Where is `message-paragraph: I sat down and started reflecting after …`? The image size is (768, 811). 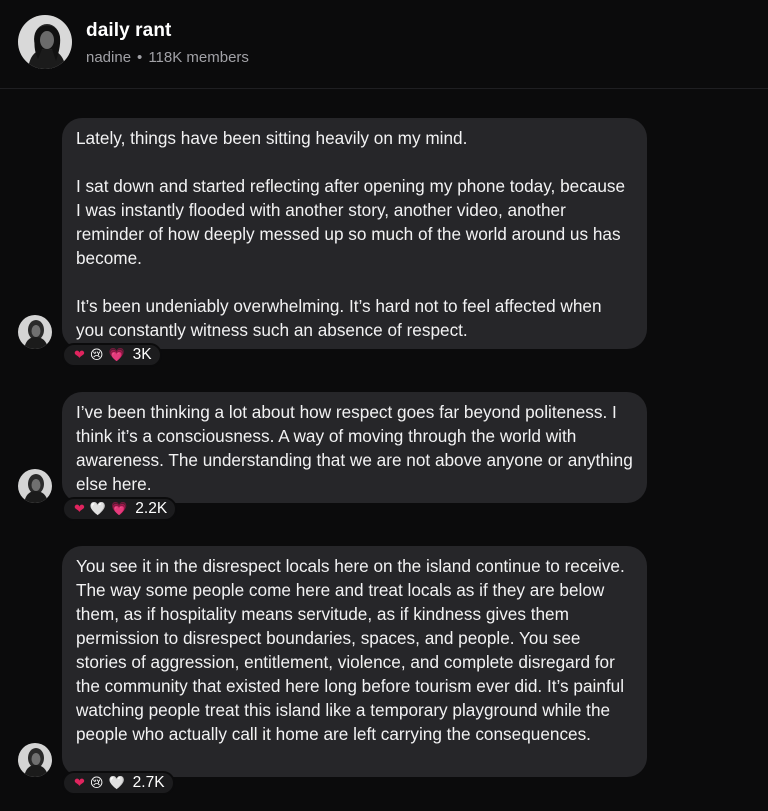
message-paragraph: I sat down and started reflecting after … is located at coordinates (351, 222).